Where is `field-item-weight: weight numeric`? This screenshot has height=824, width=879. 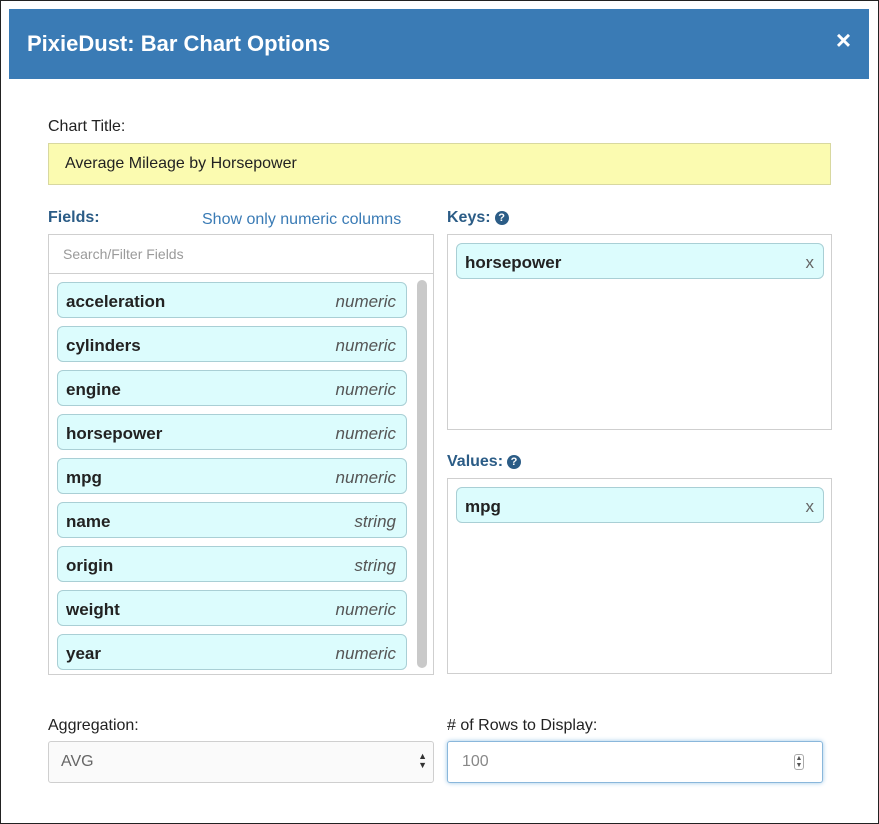 field-item-weight: weight numeric is located at coordinates (232, 608).